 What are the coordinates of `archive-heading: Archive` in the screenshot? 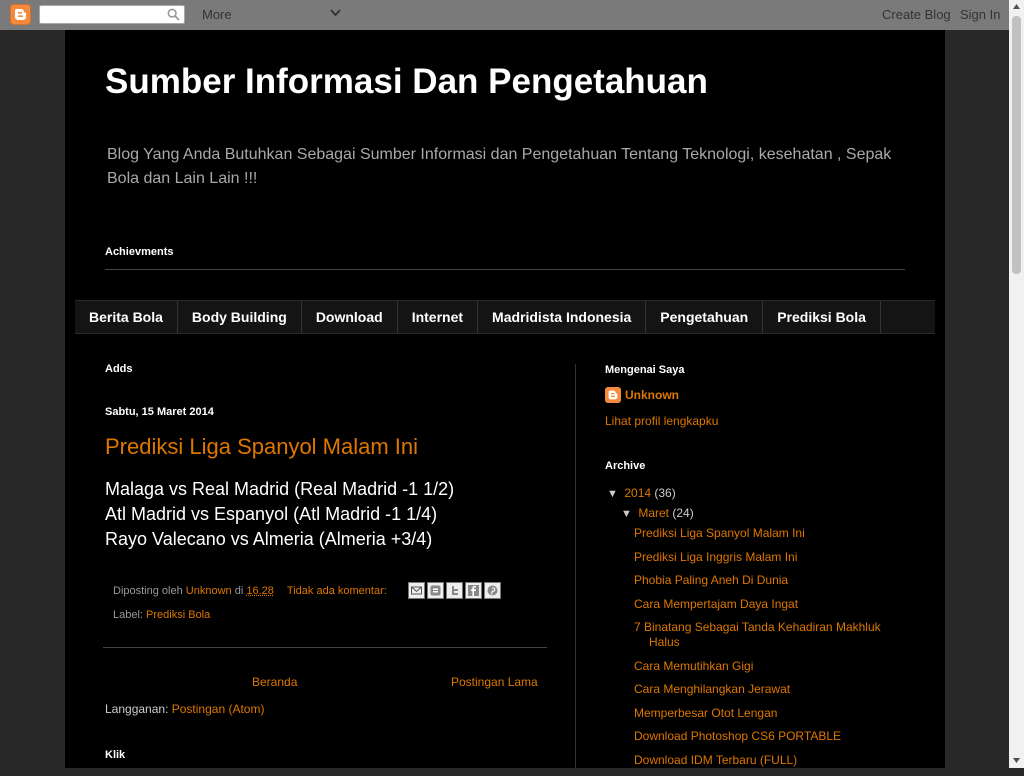 It's located at (625, 466).